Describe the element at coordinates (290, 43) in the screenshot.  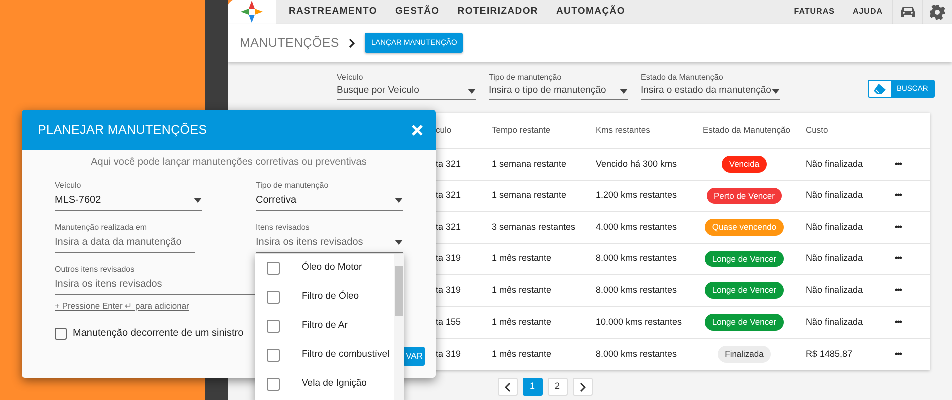
I see `page-title: MANUTENÇÕES` at that location.